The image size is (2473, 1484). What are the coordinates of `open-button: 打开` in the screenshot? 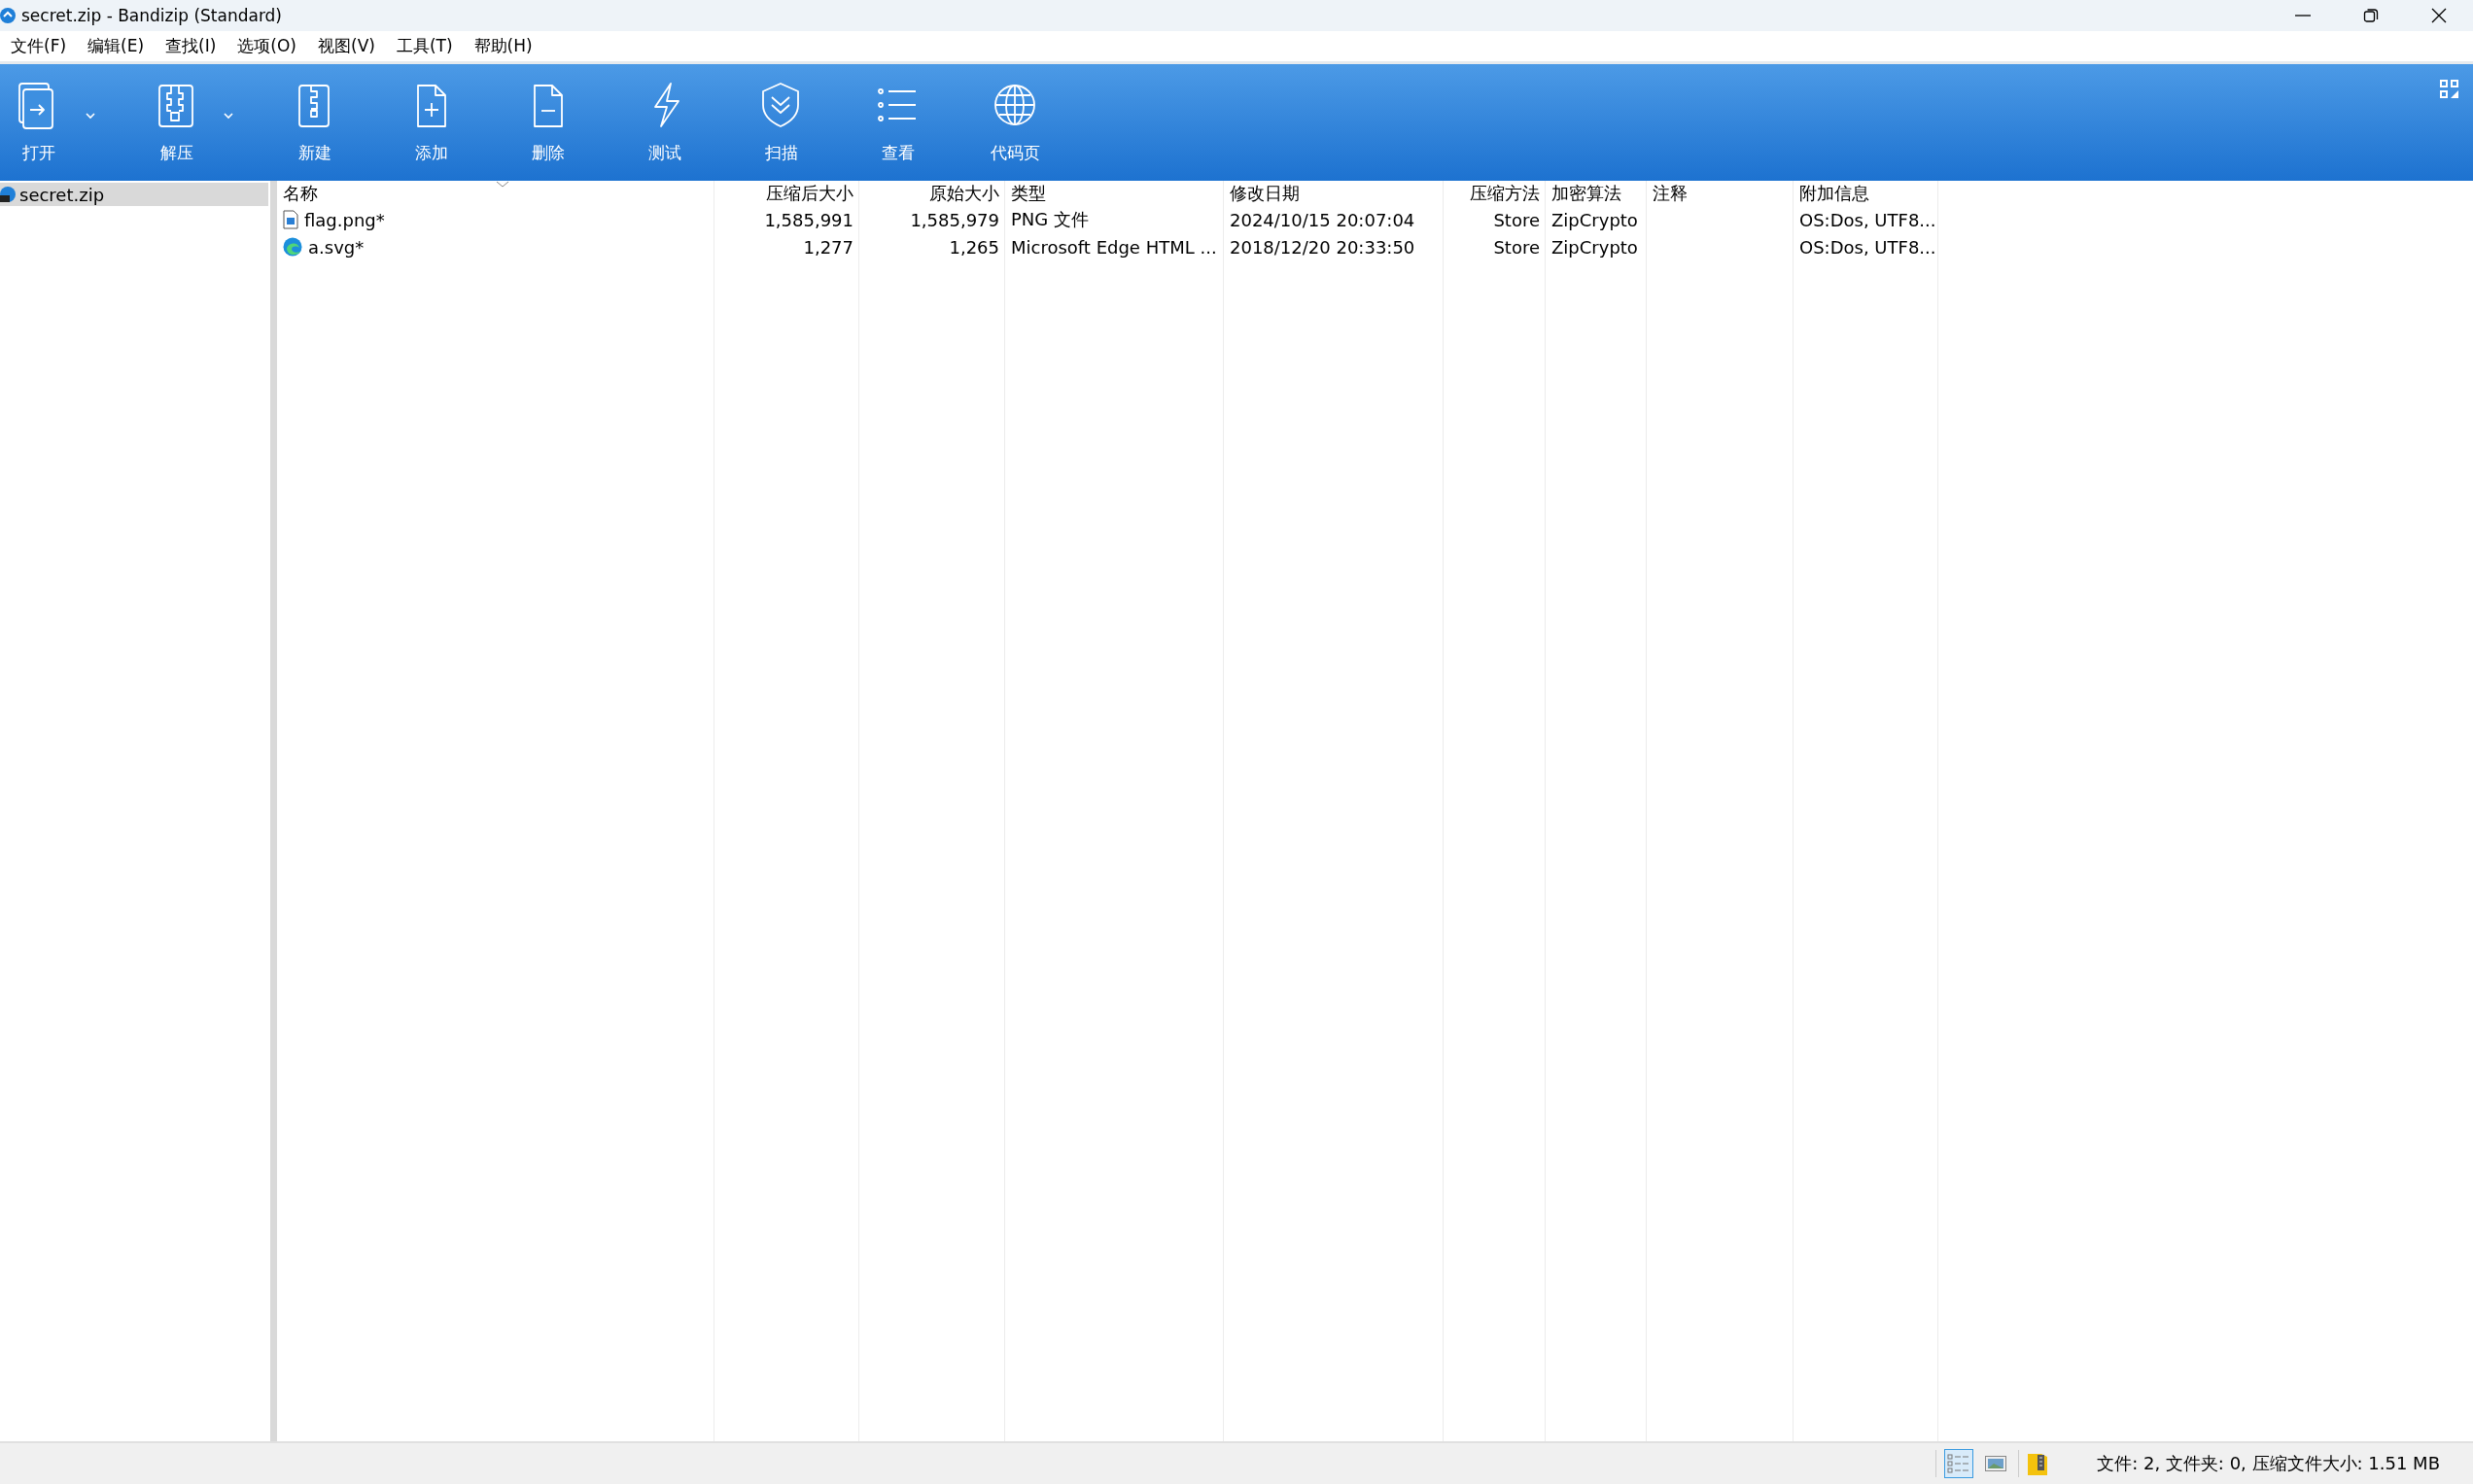 It's located at (39, 117).